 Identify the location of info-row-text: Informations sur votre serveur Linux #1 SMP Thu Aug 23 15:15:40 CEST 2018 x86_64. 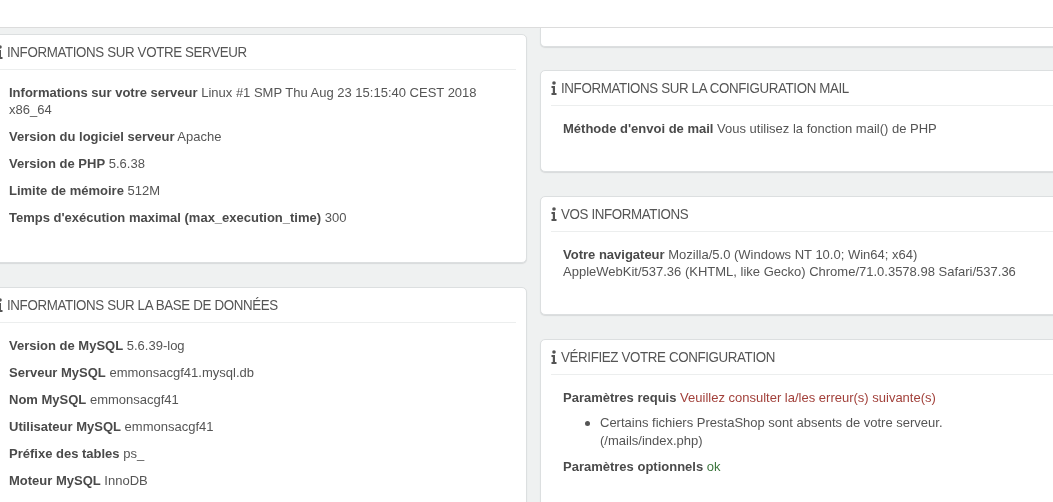
(243, 101).